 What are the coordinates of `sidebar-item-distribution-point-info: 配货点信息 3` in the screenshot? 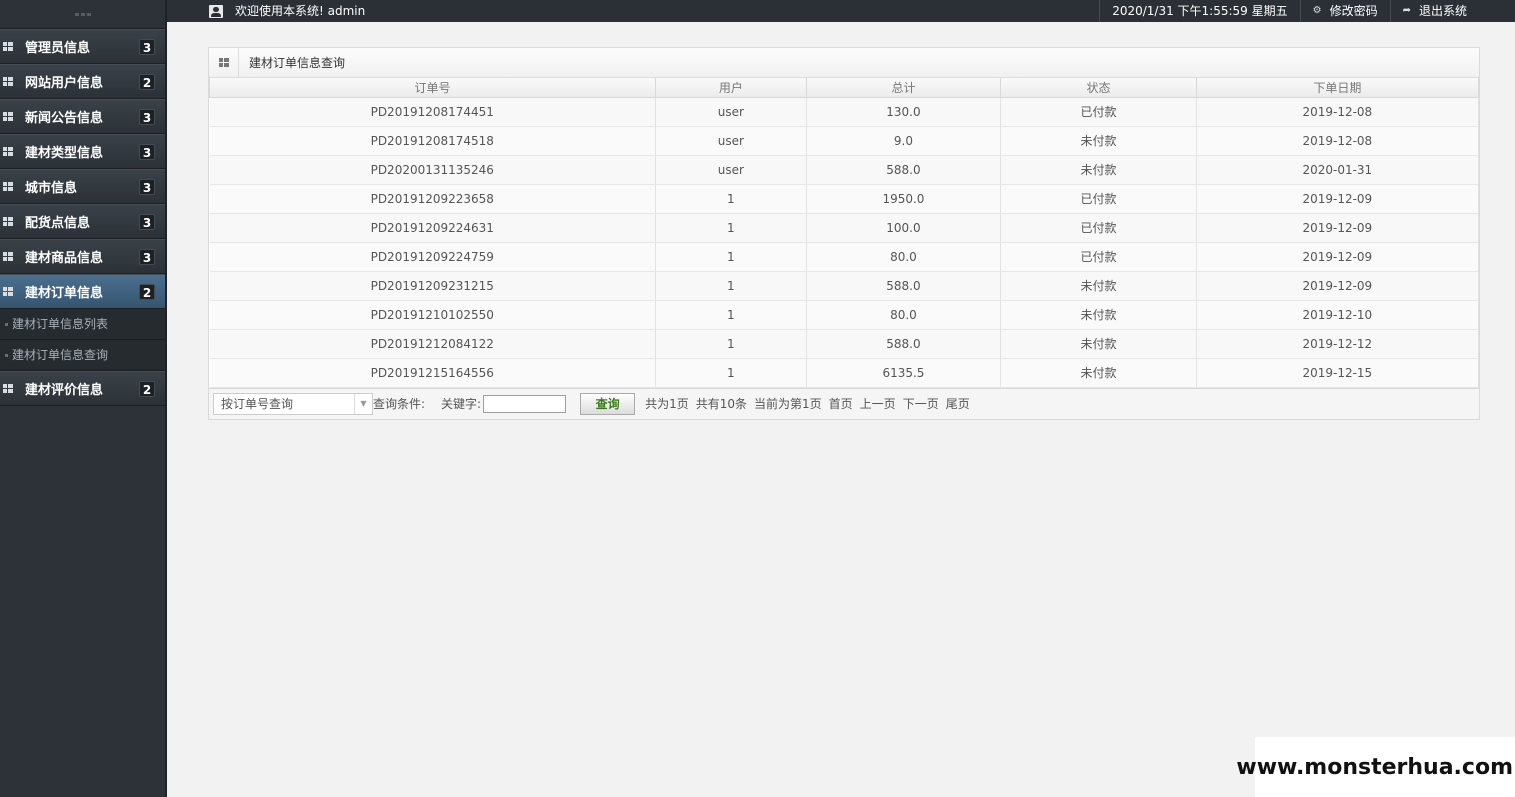 It's located at (82, 221).